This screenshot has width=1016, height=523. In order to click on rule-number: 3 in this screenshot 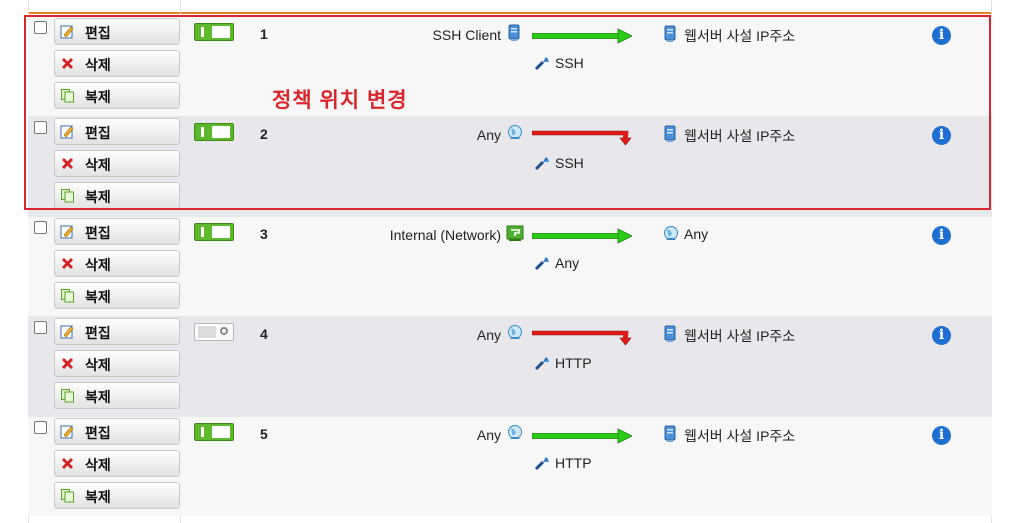, I will do `click(264, 234)`.